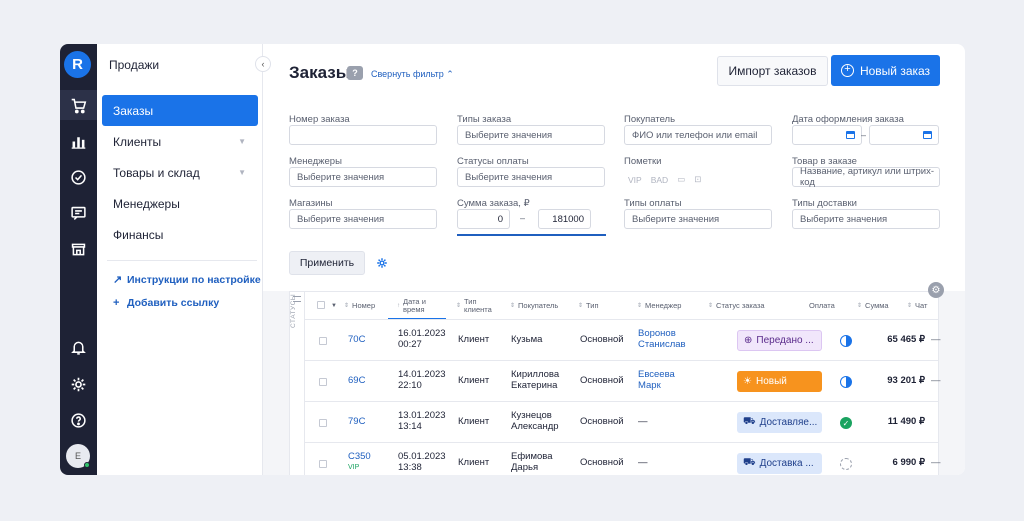  Describe the element at coordinates (180, 110) in the screenshot. I see `sidebar-item-orders: Заказы` at that location.